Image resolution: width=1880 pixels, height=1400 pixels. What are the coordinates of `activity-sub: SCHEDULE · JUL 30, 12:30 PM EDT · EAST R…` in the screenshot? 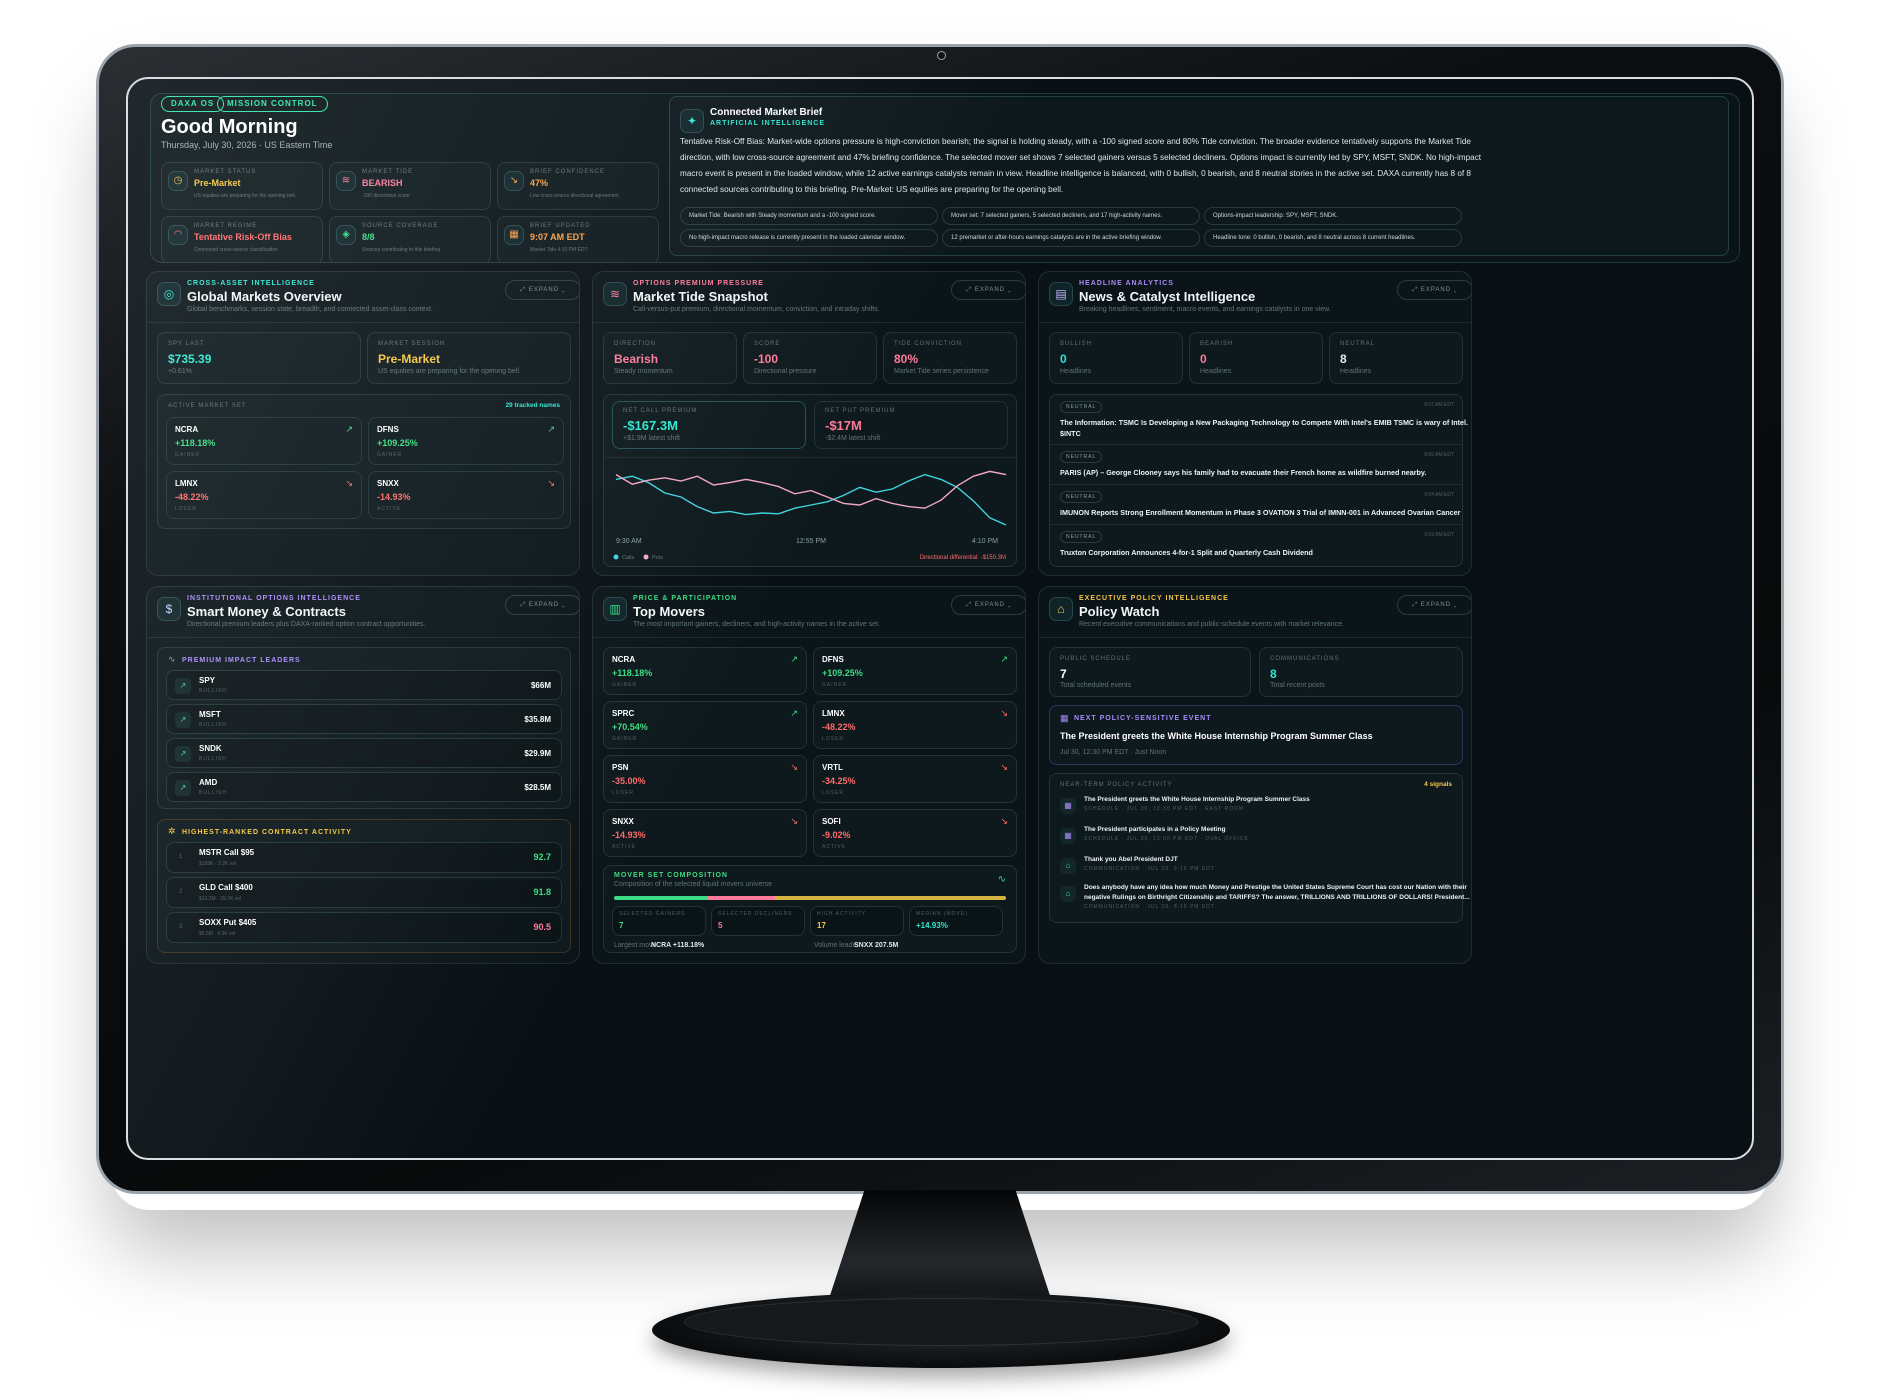 It's located at (1164, 809).